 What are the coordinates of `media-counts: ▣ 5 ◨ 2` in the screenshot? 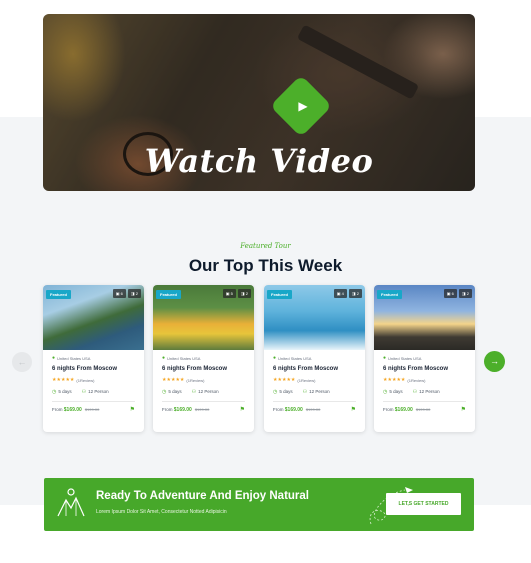 It's located at (236, 293).